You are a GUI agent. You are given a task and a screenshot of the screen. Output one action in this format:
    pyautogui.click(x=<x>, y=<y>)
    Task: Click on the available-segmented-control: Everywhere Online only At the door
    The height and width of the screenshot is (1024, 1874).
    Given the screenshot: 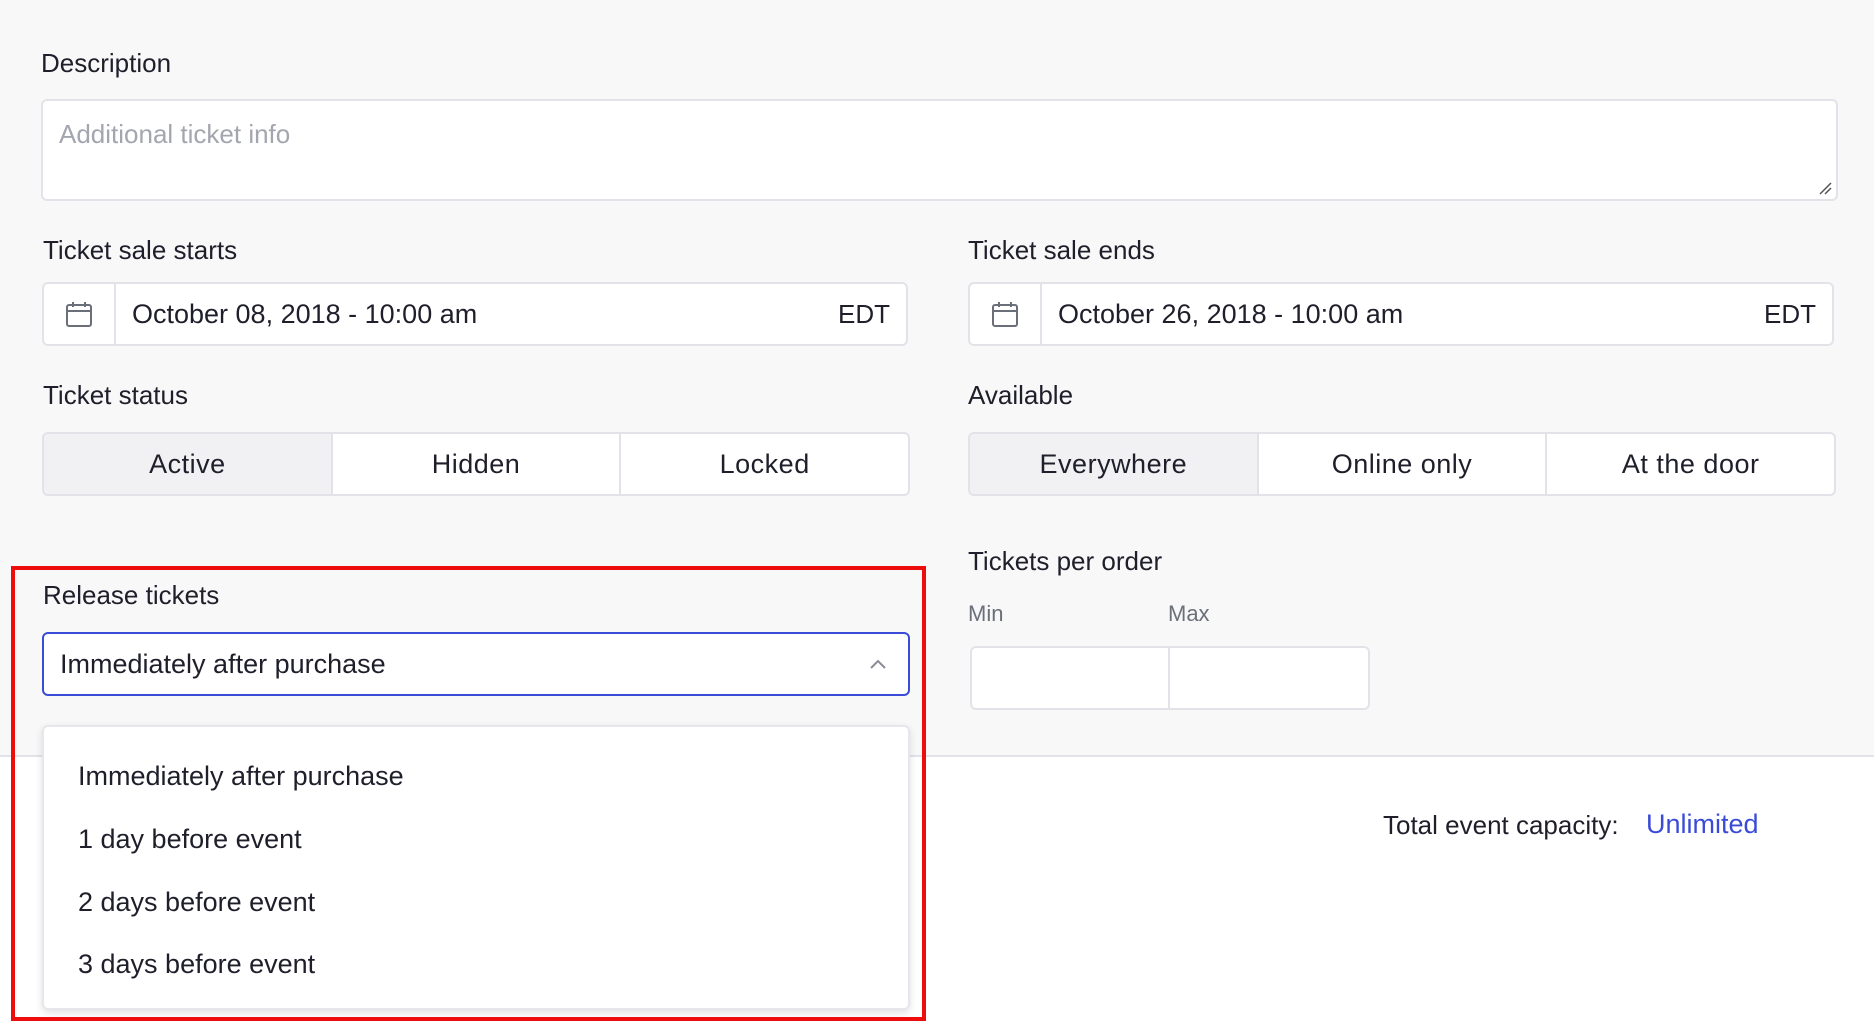 What is the action you would take?
    pyautogui.click(x=1402, y=464)
    